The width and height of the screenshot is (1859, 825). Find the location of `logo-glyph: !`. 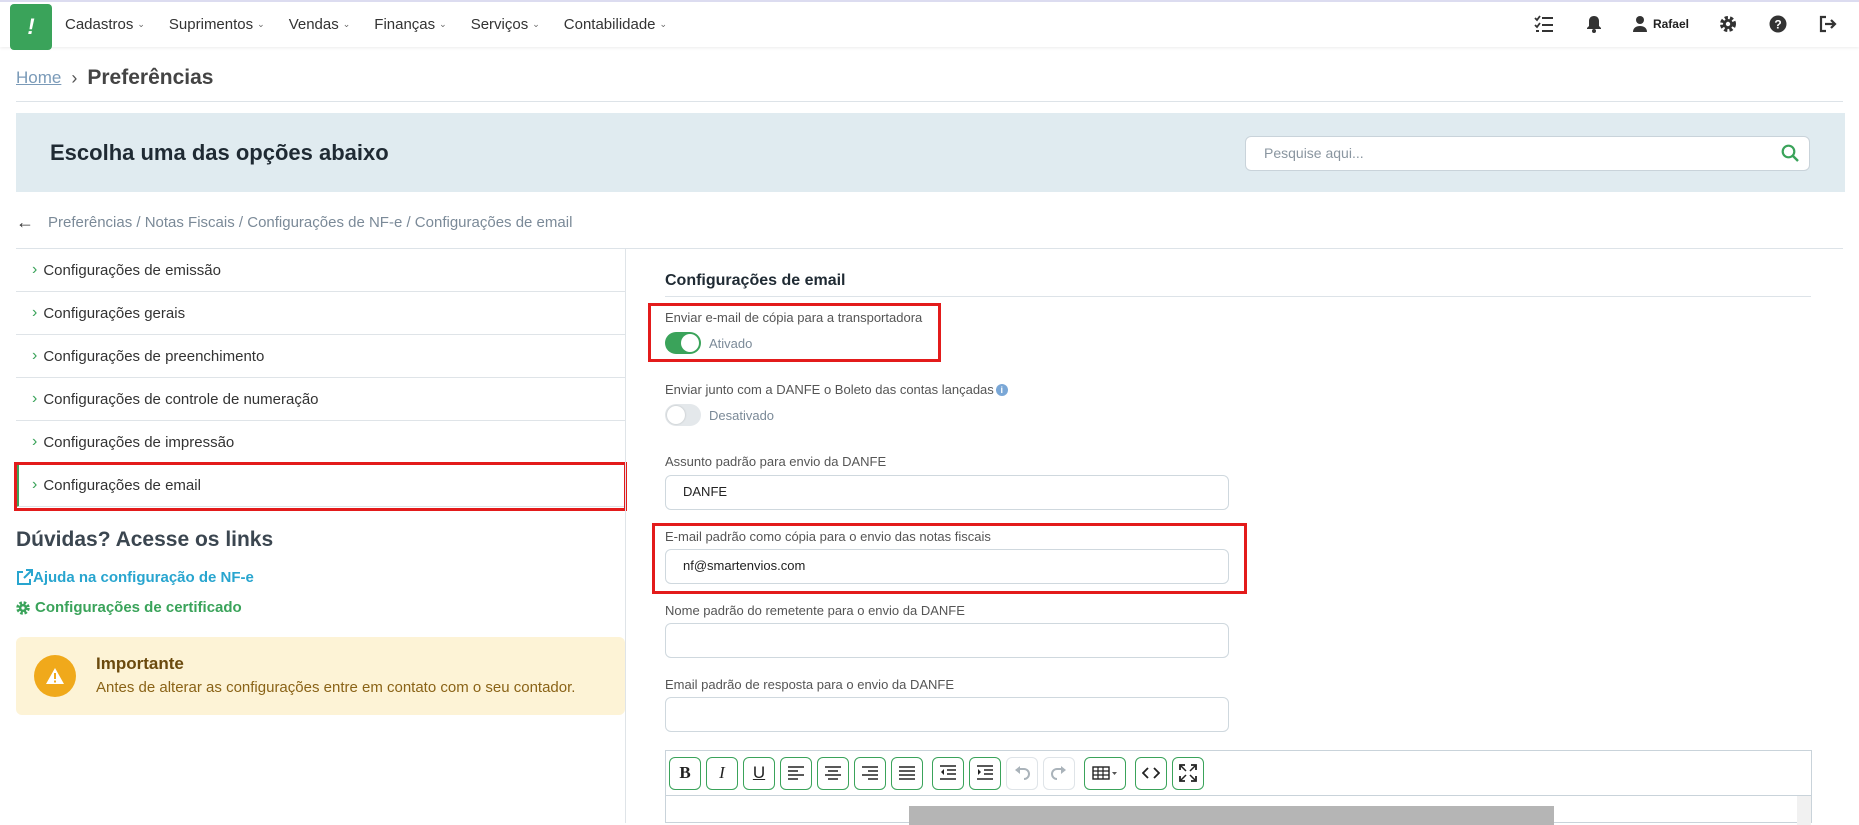

logo-glyph: ! is located at coordinates (31, 26).